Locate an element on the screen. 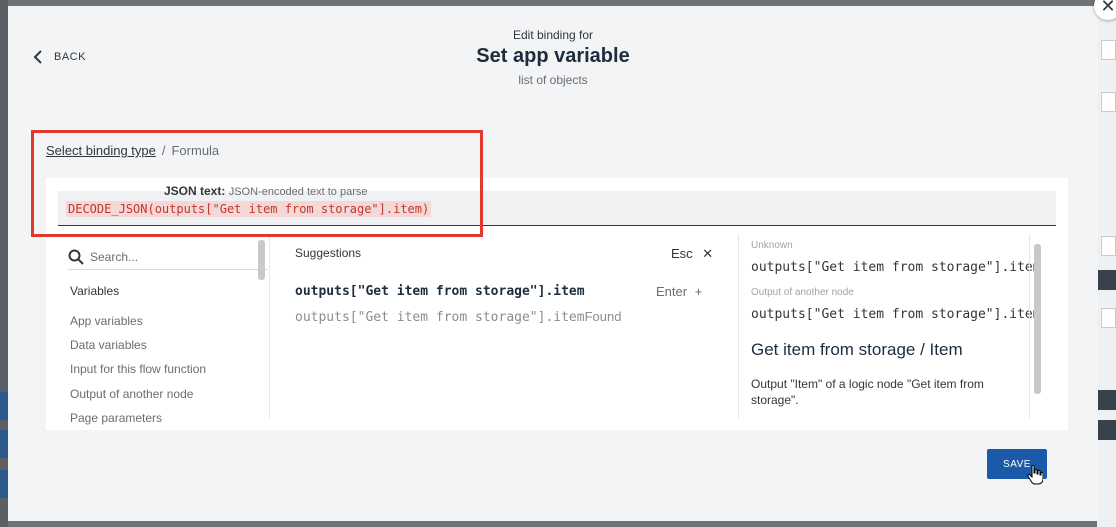 This screenshot has height=527, width=1116. suggestion-match-code: outputs["Get item from storage"].item is located at coordinates (440, 317).